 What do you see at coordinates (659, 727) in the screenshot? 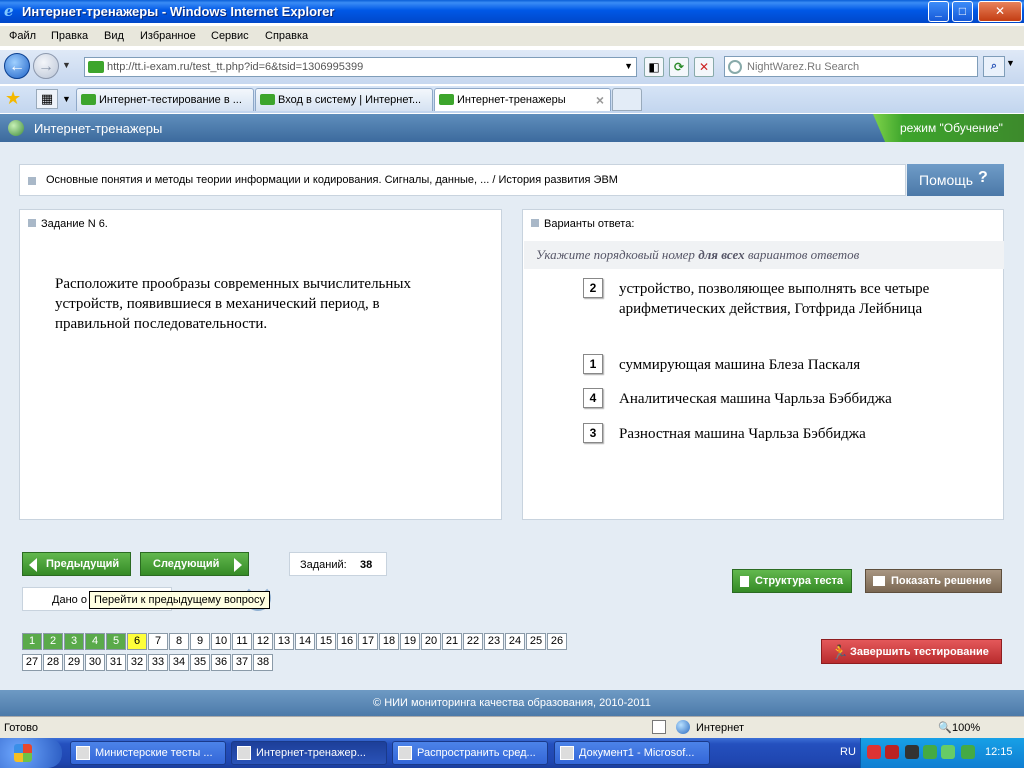
I see `popup-blocked-icon` at bounding box center [659, 727].